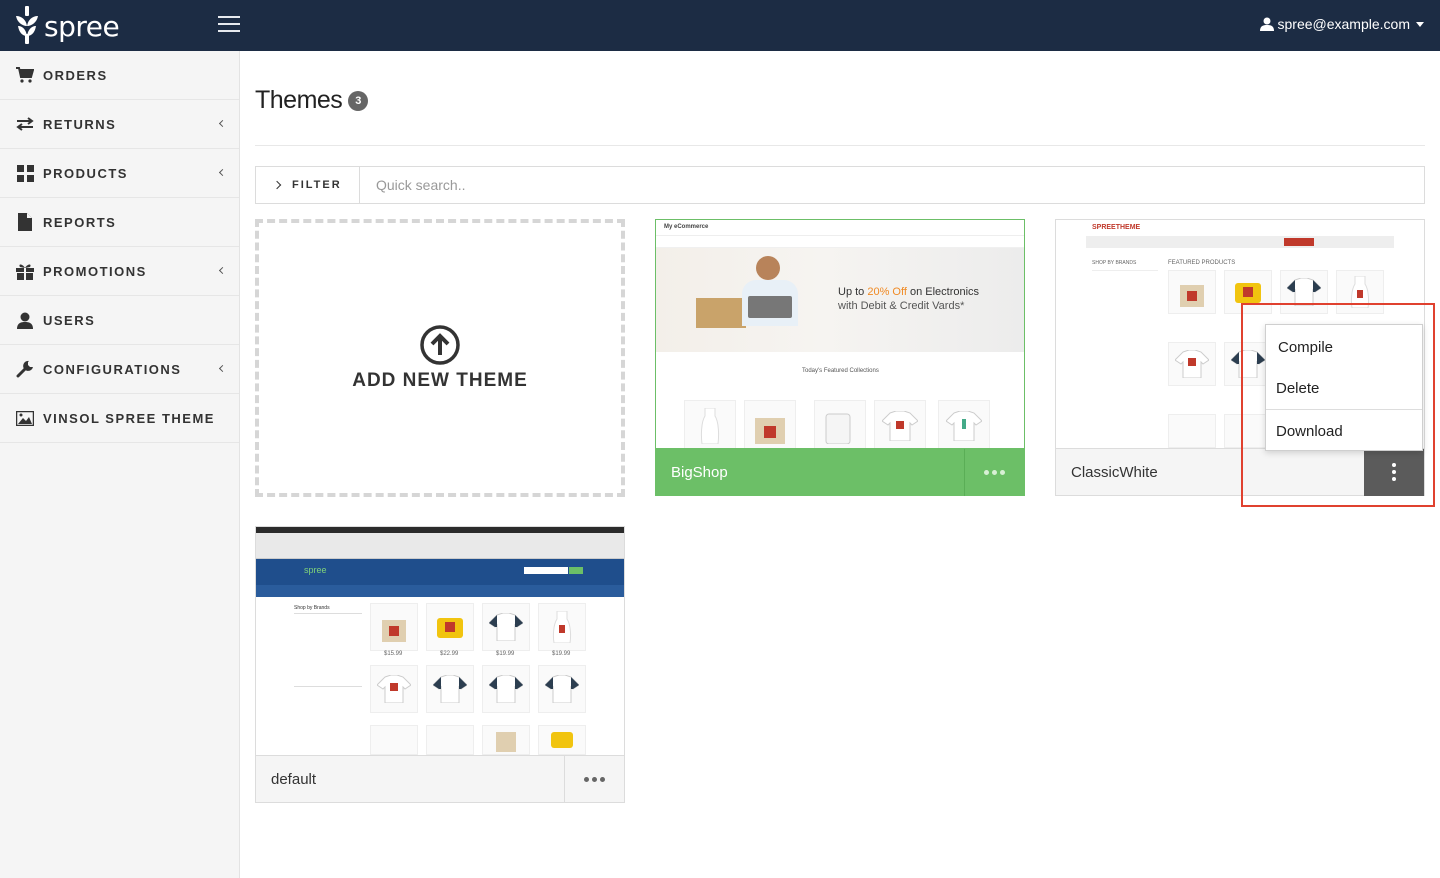 The image size is (1440, 878). What do you see at coordinates (27, 25) in the screenshot?
I see `spree-logo-icon` at bounding box center [27, 25].